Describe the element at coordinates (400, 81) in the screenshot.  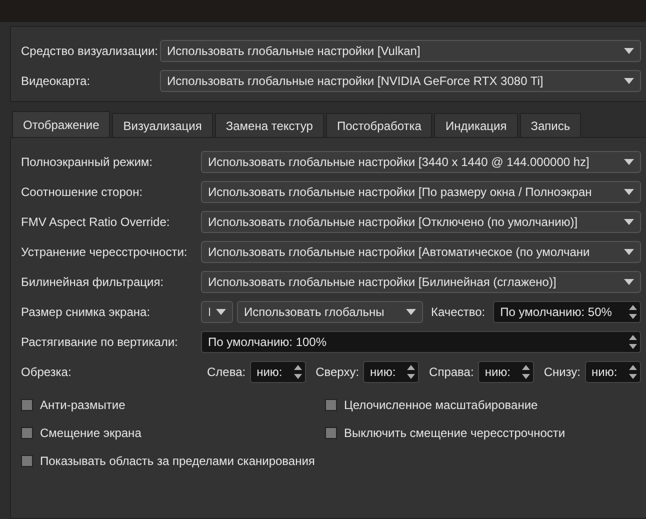
I see `setting-dropdown: Использовать глобальные настройки [NVIDIA GeForce RTX 3080 Ti]` at that location.